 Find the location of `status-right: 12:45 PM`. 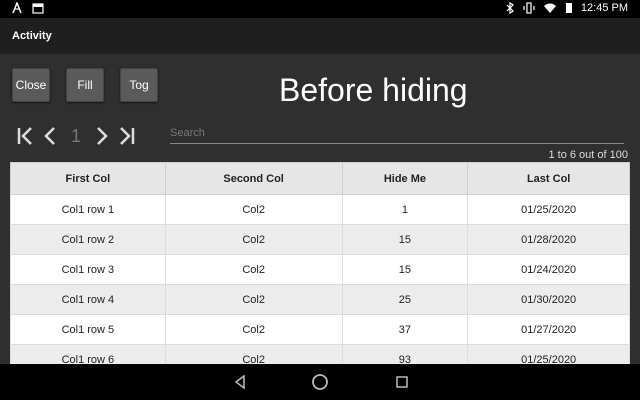

status-right: 12:45 PM is located at coordinates (566, 8).